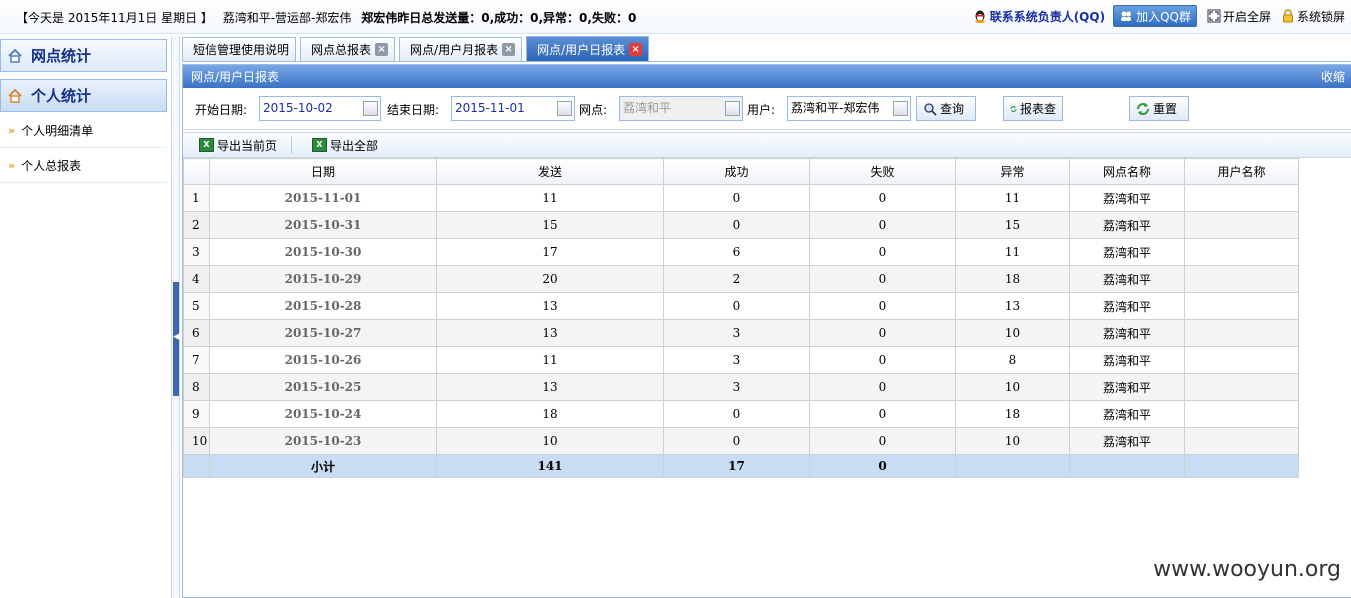 Image resolution: width=1351 pixels, height=598 pixels. I want to click on error-cell: 13, so click(1012, 306).